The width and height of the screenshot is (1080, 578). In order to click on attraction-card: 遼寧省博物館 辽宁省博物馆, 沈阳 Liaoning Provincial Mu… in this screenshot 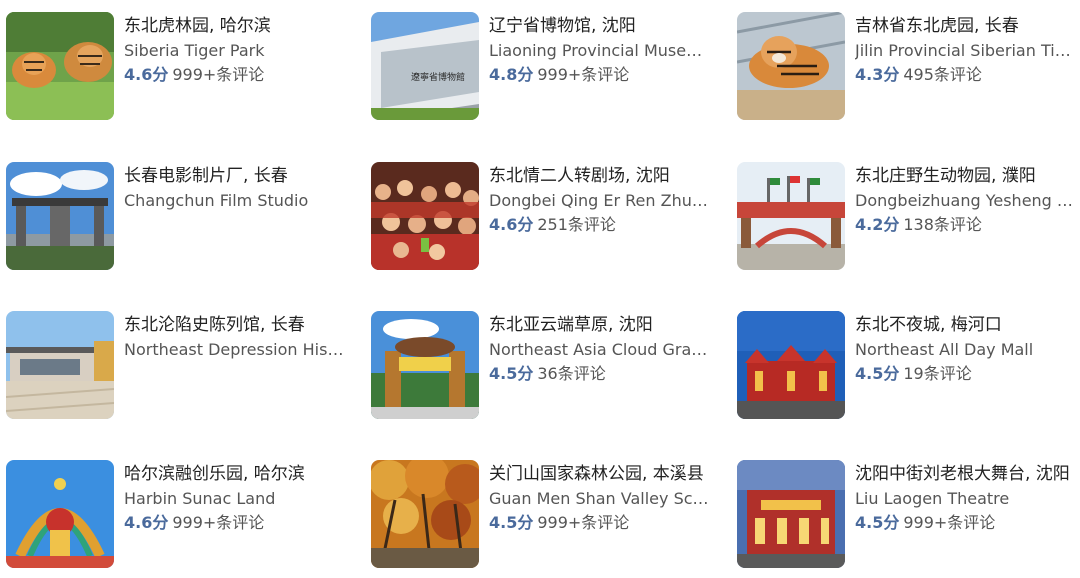, I will do `click(551, 67)`.